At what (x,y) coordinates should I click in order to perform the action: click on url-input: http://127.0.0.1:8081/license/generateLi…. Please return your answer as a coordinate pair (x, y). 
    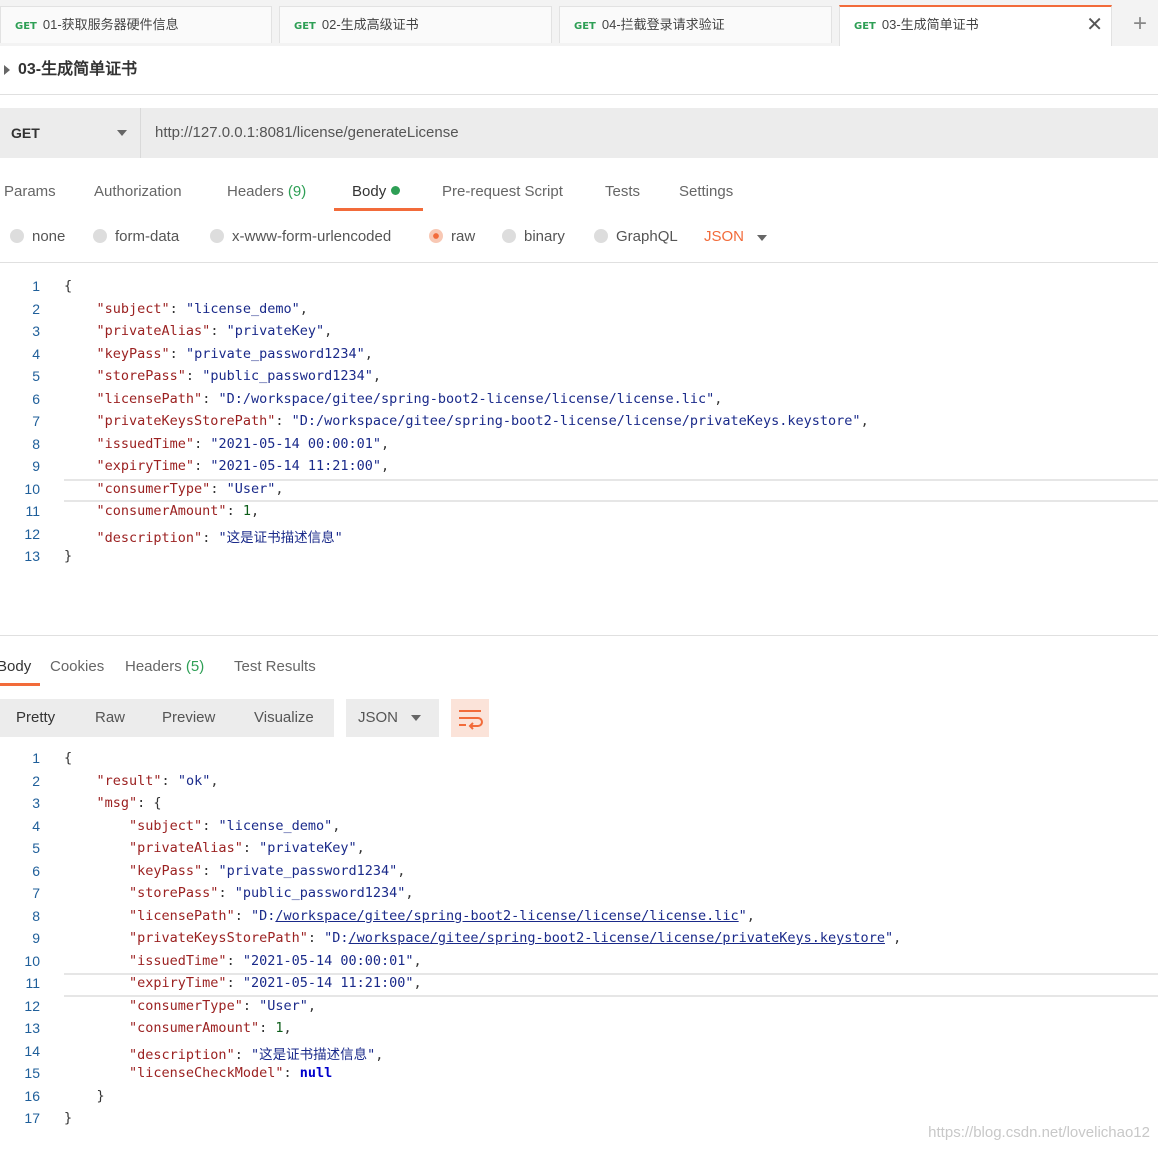
    Looking at the image, I should click on (307, 133).